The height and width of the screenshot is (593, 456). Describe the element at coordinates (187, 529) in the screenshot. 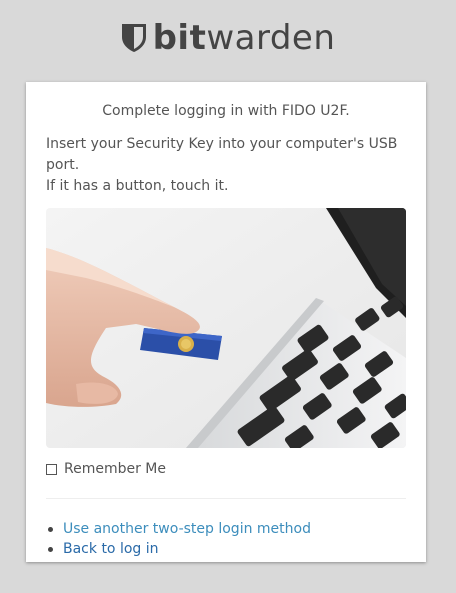

I see `use-another-method-link: Use another two-step login method` at that location.